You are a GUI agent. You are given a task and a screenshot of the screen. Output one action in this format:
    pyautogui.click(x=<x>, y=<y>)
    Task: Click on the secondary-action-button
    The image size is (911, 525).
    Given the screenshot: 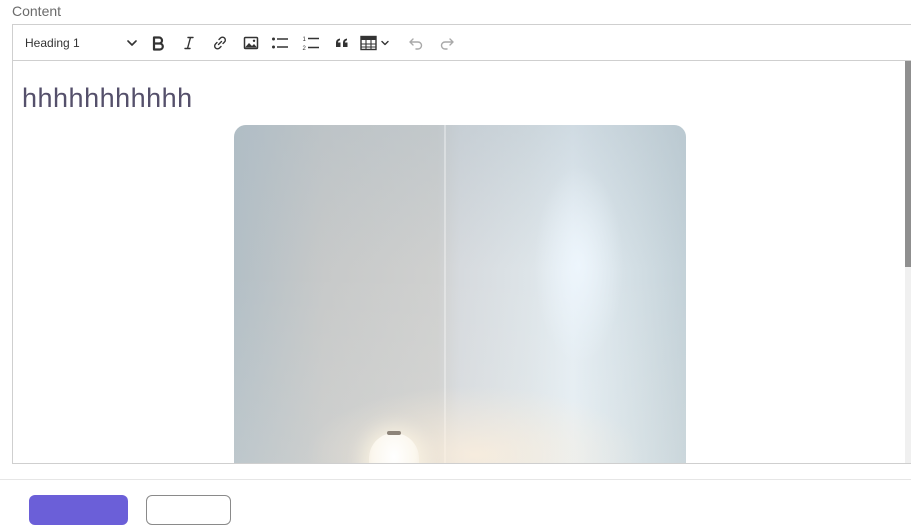 What is the action you would take?
    pyautogui.click(x=188, y=510)
    